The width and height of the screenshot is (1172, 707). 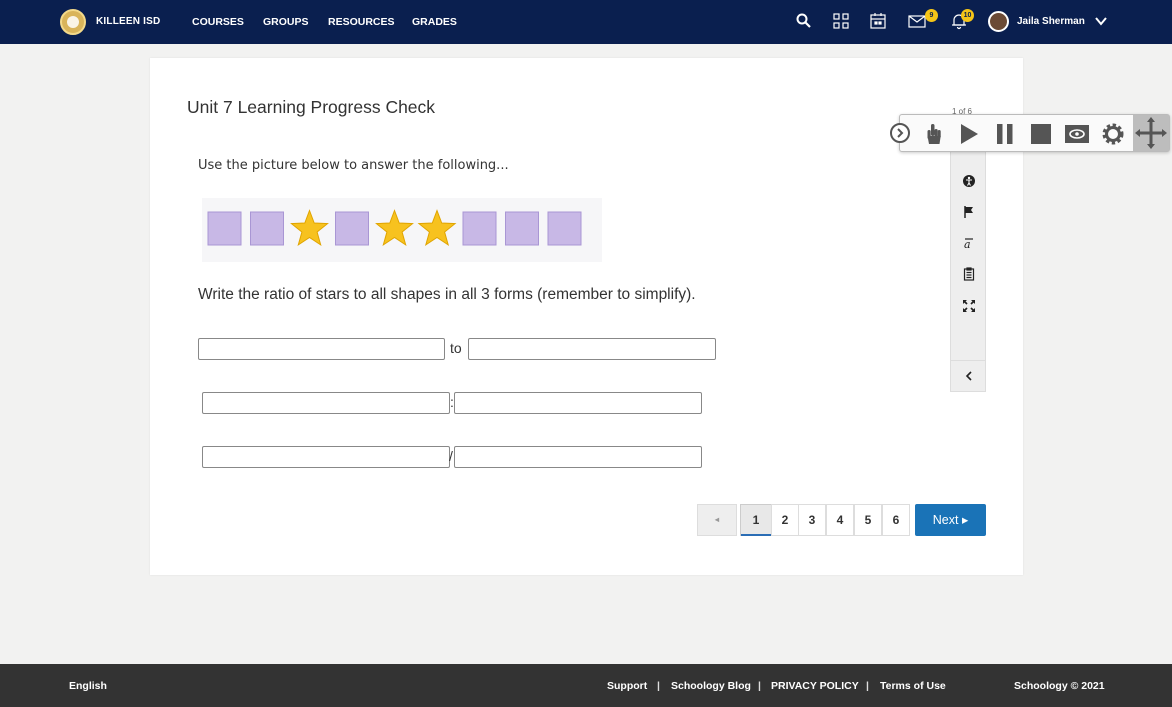 I want to click on copyright: Schoology © 2021, so click(x=1059, y=686).